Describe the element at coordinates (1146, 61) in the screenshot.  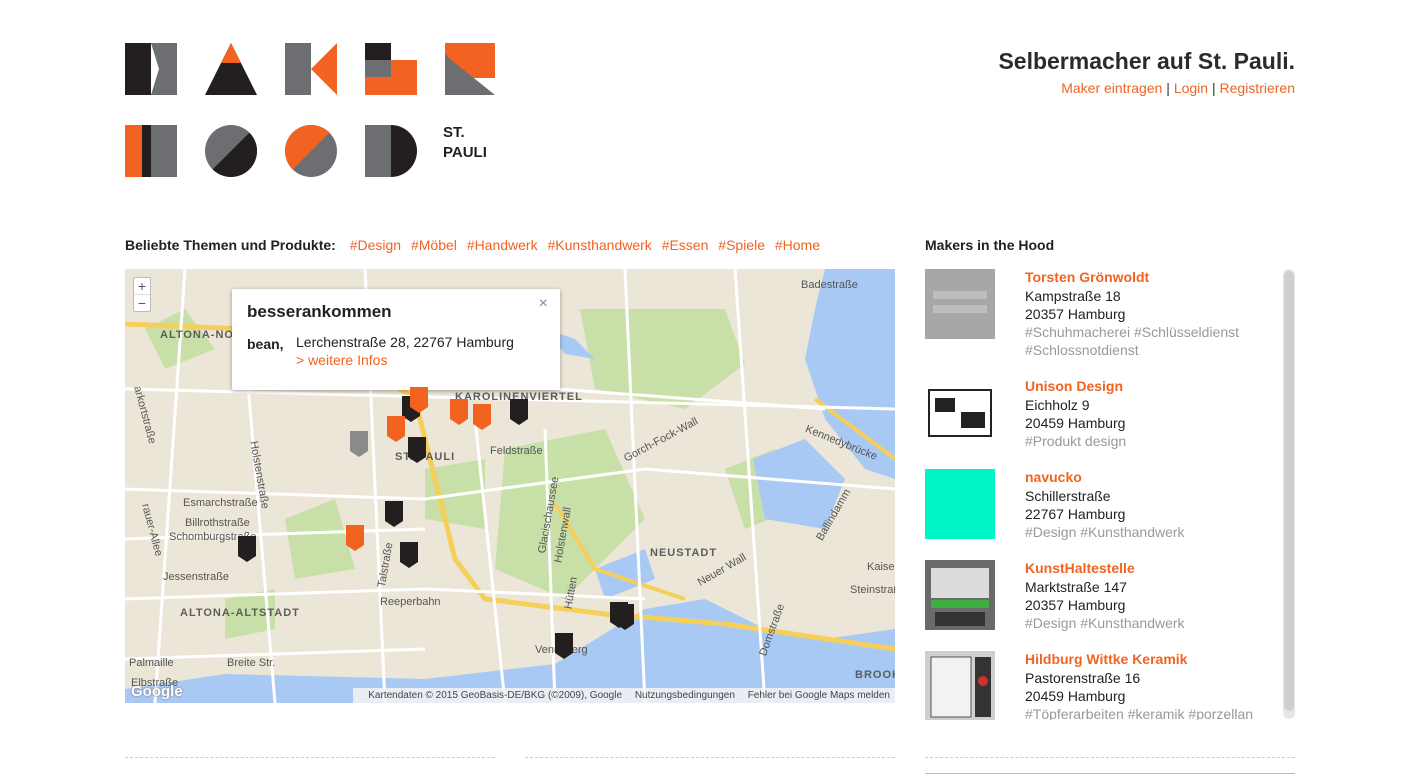
I see `tagline: Selbermacher auf St. Pauli.` at that location.